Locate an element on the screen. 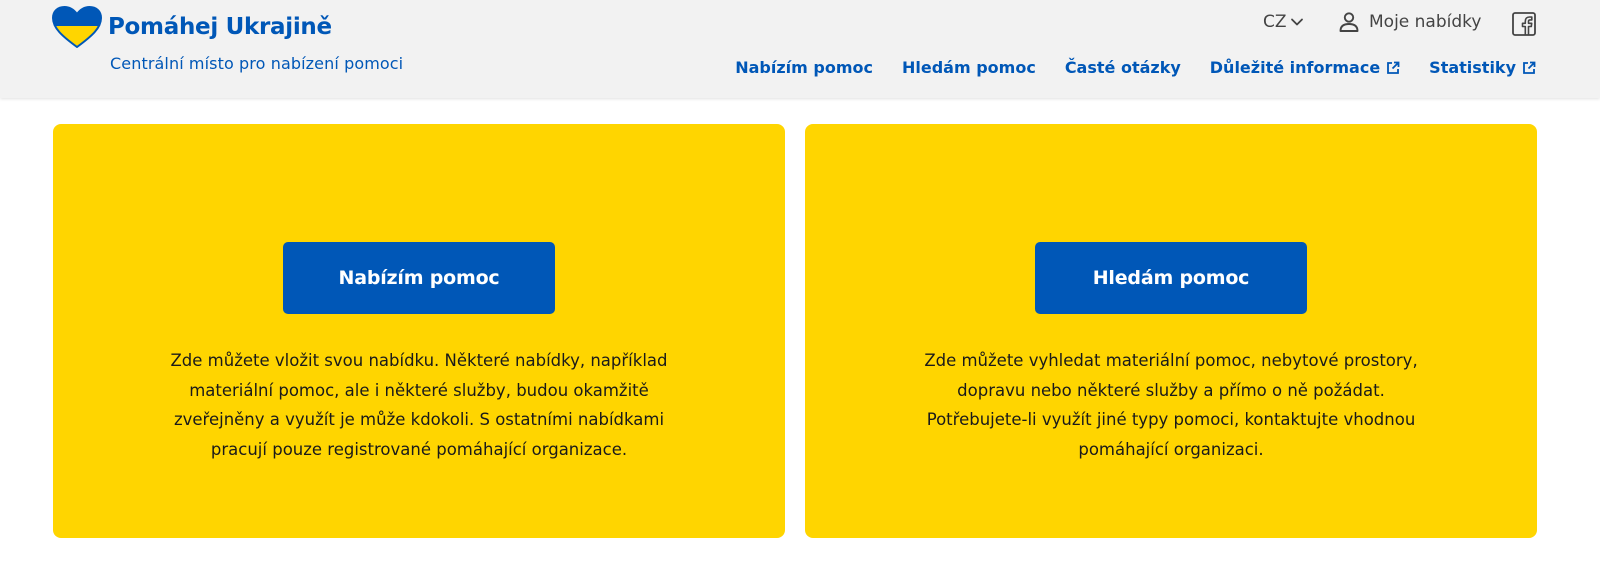 Image resolution: width=1600 pixels, height=585 pixels. my-offers-label: Moje nabídky is located at coordinates (1425, 22).